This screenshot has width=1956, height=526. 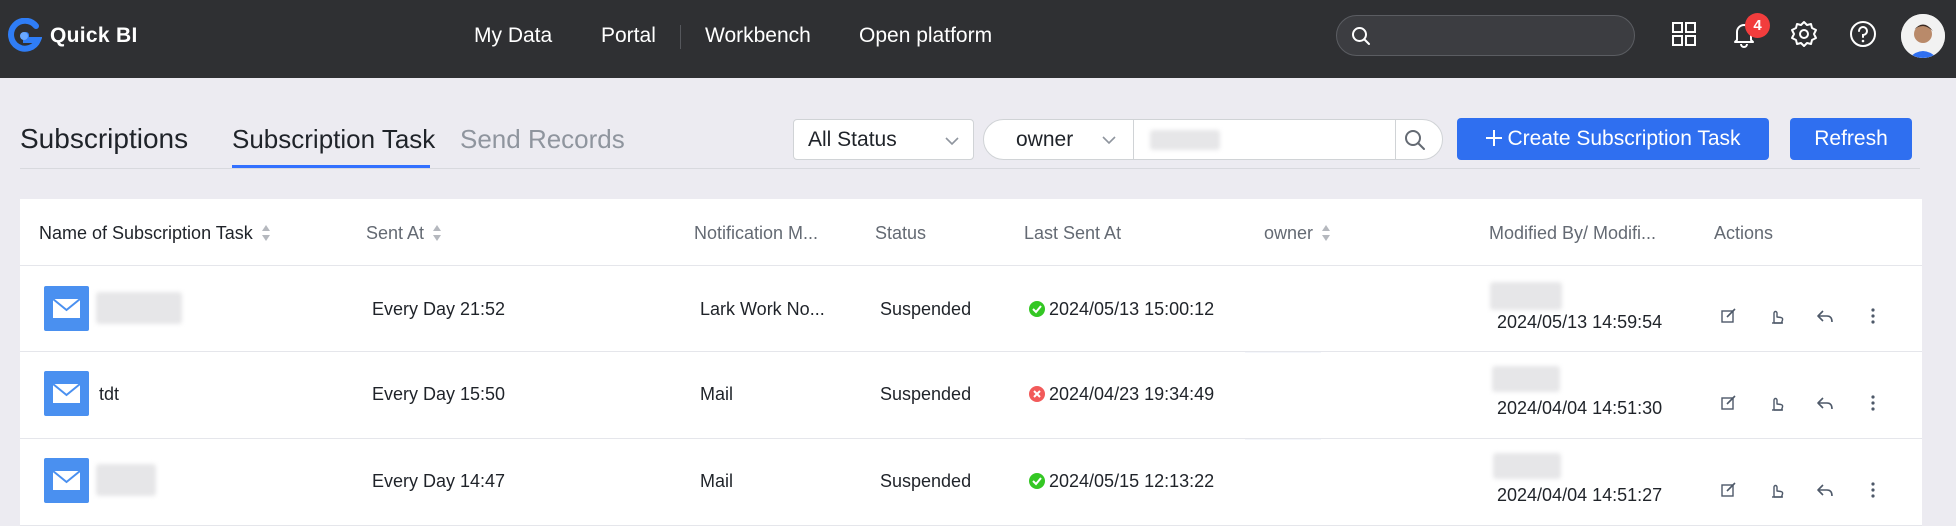 What do you see at coordinates (109, 394) in the screenshot?
I see `task-name: tdt` at bounding box center [109, 394].